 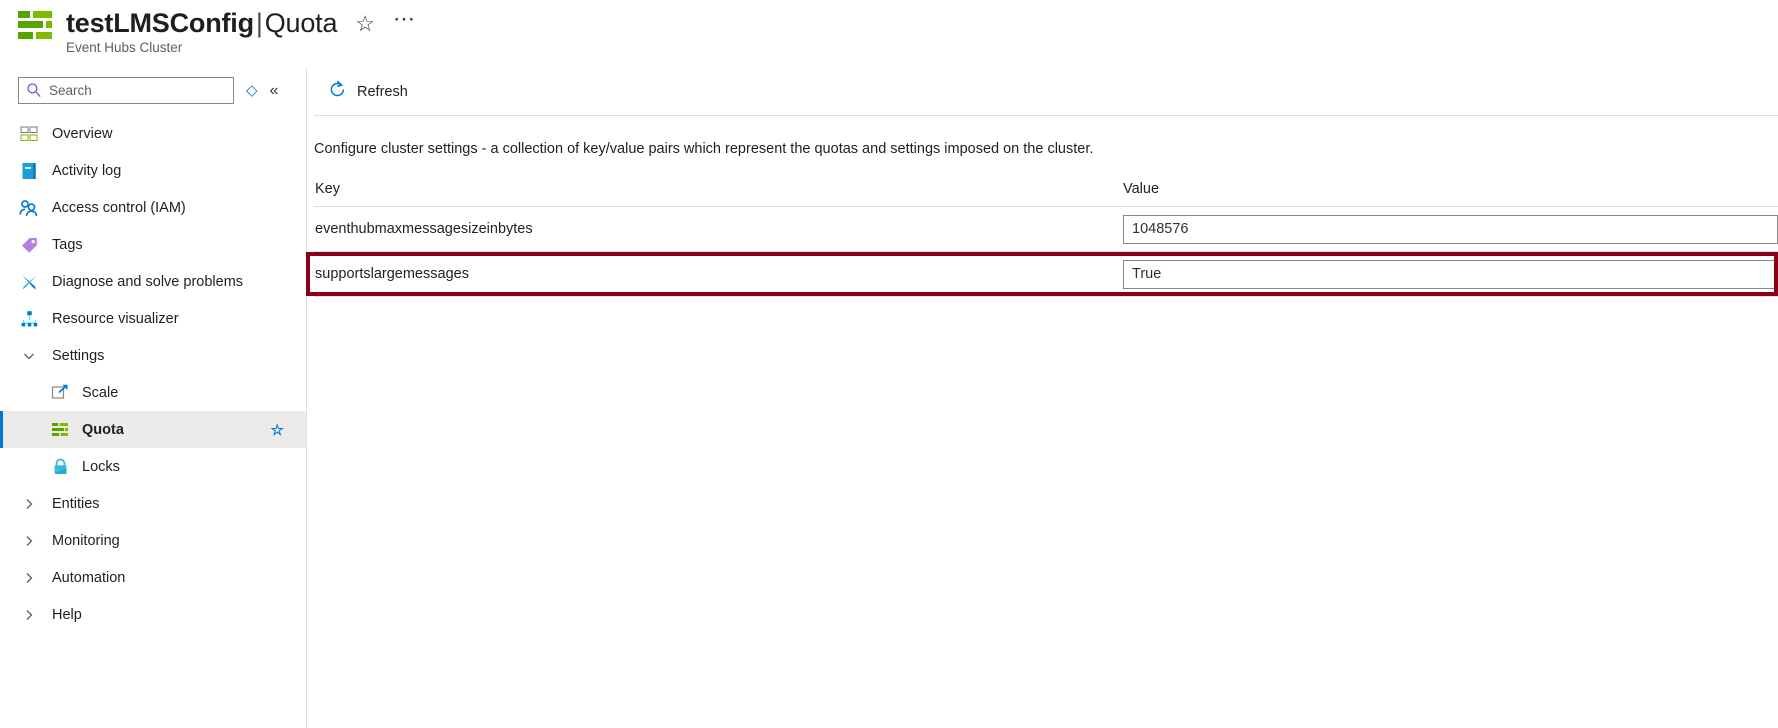 What do you see at coordinates (274, 90) in the screenshot?
I see `double-chevron-left-icon: «` at bounding box center [274, 90].